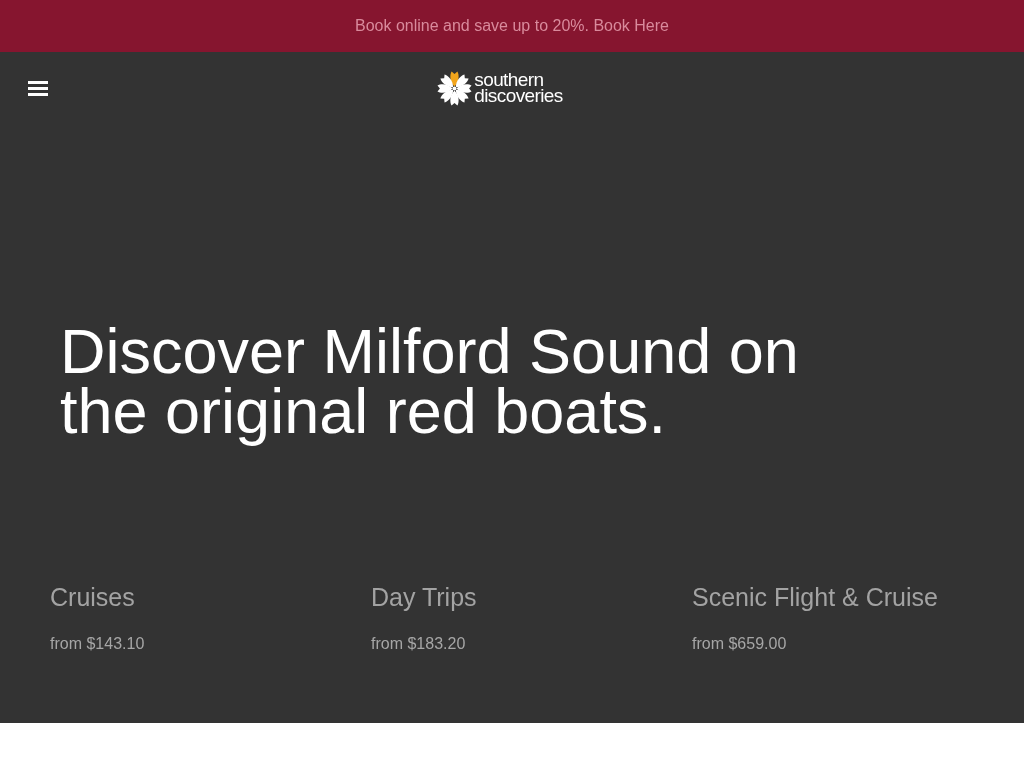 This screenshot has width=1024, height=768. What do you see at coordinates (631, 25) in the screenshot?
I see `book-here-link: Book Here` at bounding box center [631, 25].